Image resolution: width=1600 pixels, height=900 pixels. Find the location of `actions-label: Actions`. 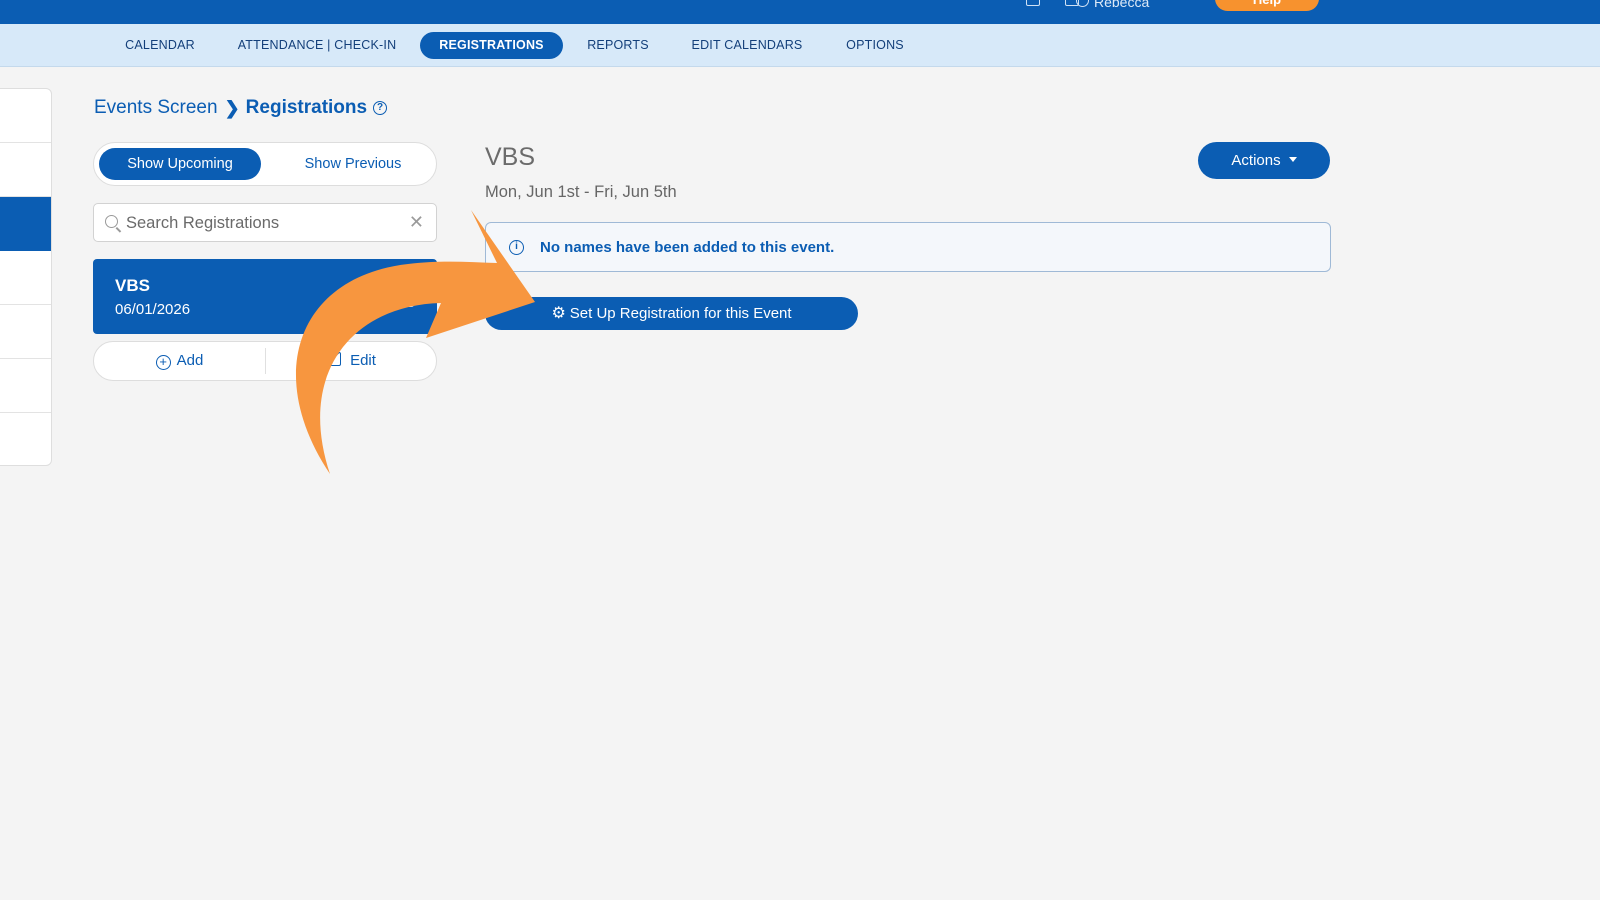

actions-label: Actions is located at coordinates (1256, 160).